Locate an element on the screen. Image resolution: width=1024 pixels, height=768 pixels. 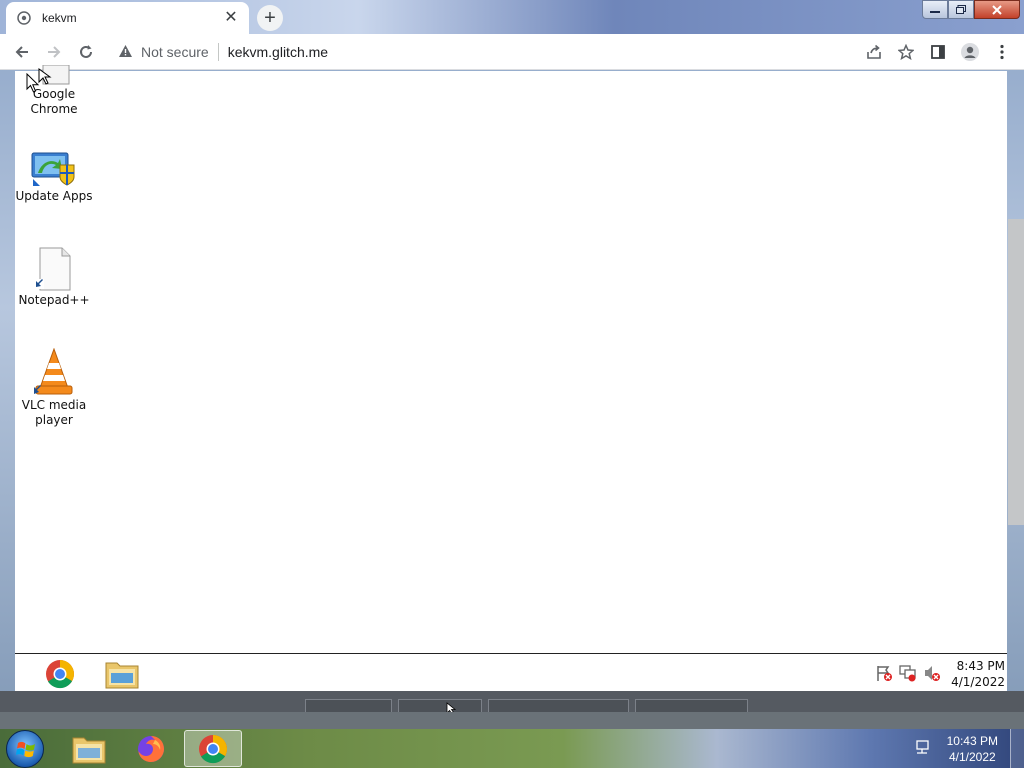
remote-time: 8:43 PM is located at coordinates (980, 666).